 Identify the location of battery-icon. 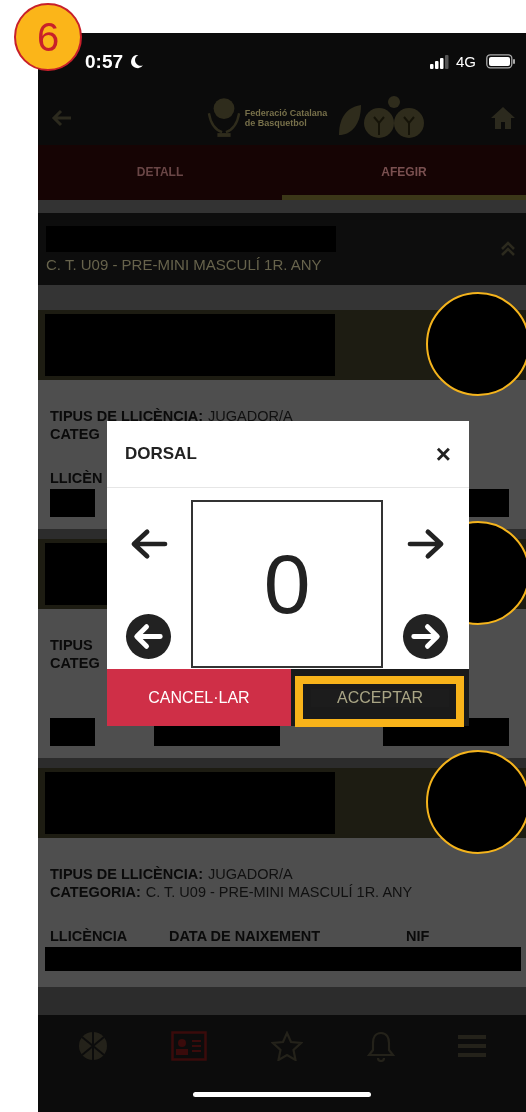
(501, 61).